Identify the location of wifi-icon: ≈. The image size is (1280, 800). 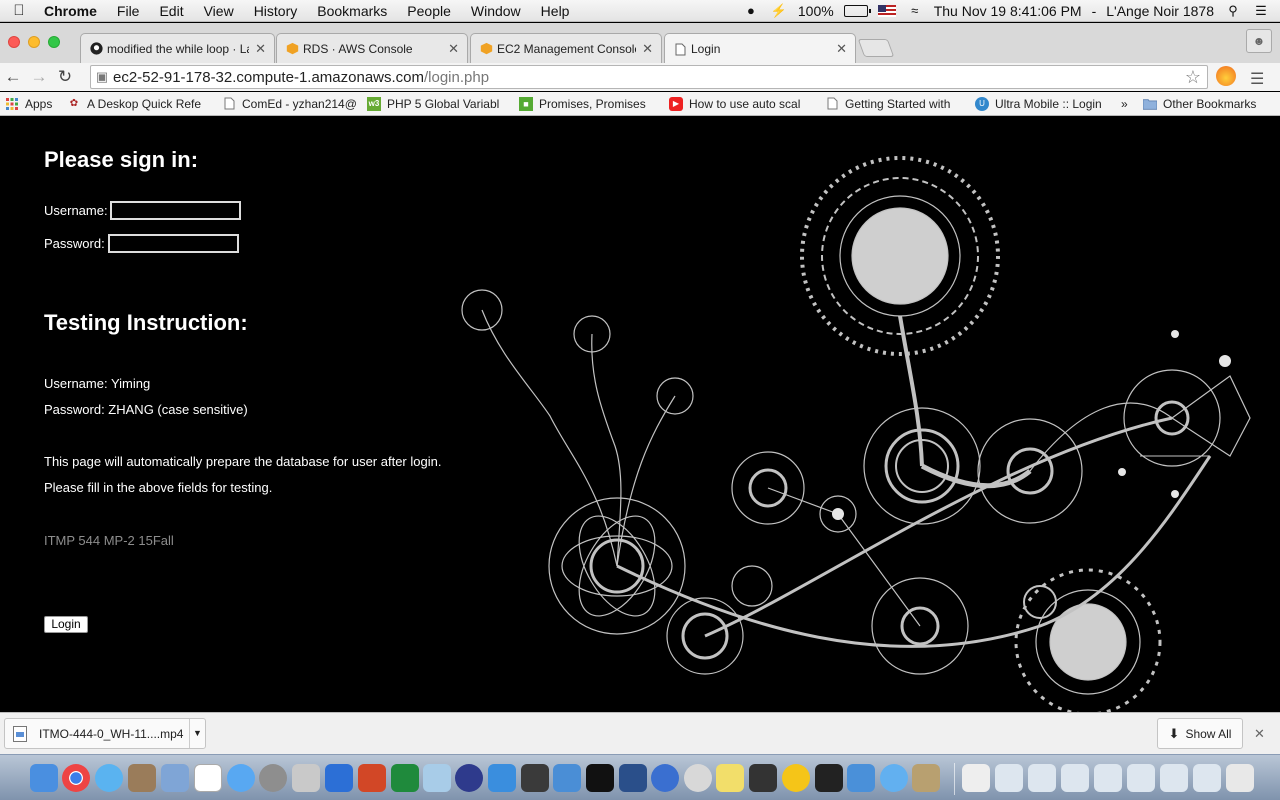
(915, 10).